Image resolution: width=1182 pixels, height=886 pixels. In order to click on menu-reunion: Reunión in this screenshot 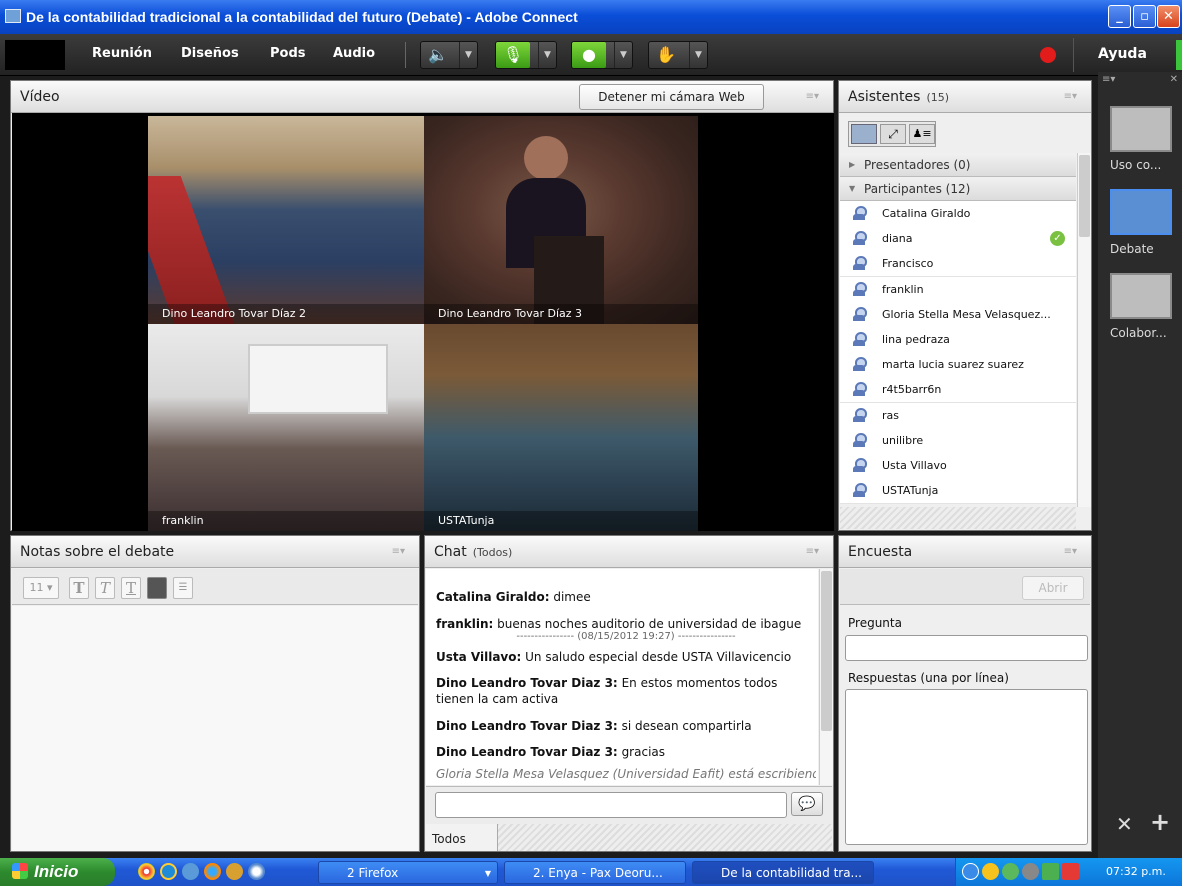, I will do `click(122, 53)`.